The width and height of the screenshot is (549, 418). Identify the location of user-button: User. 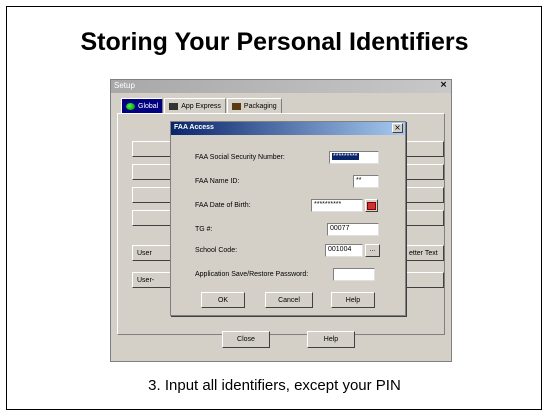
(152, 253).